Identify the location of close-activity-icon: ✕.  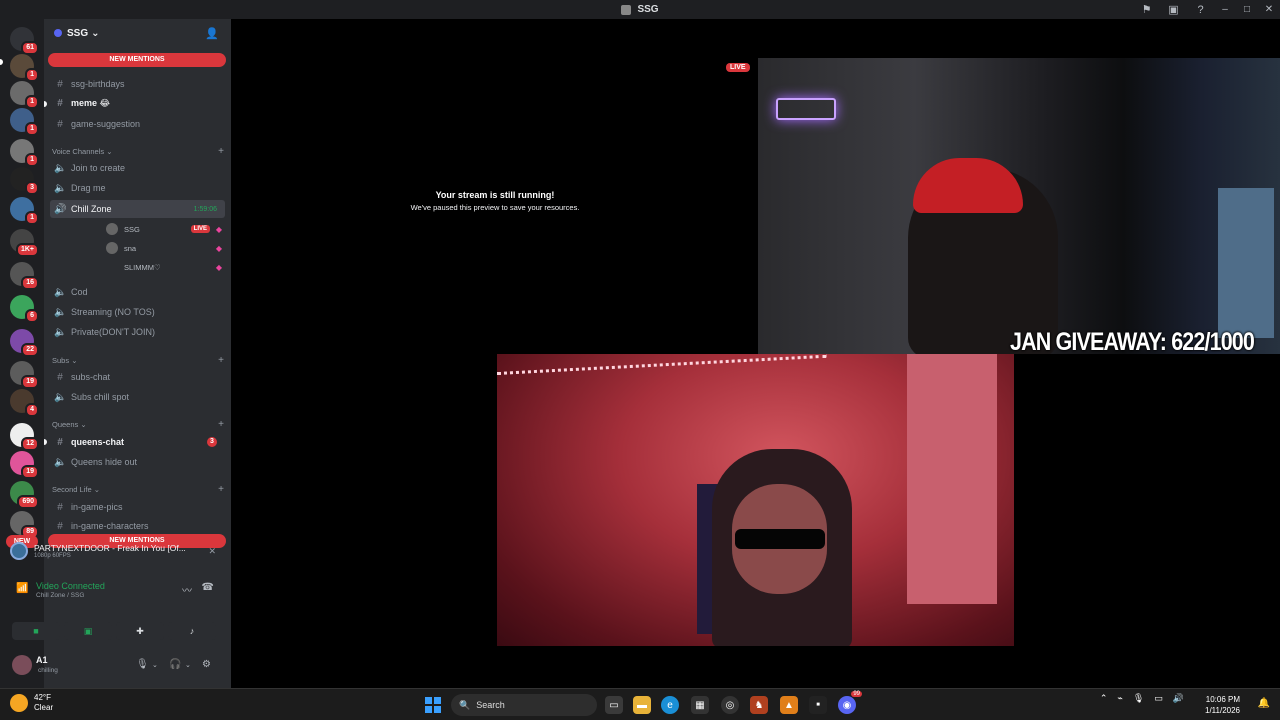
(212, 551).